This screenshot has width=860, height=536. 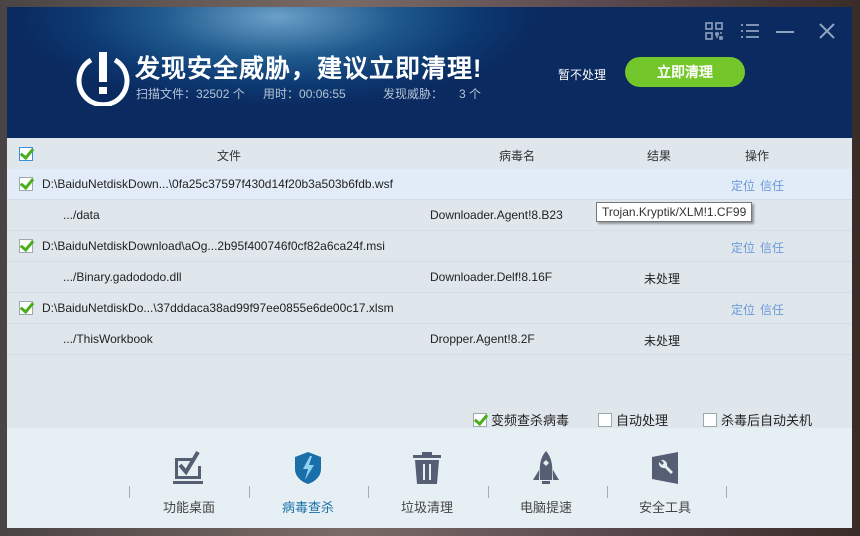 What do you see at coordinates (685, 72) in the screenshot?
I see `clean-now-button: 立即清理` at bounding box center [685, 72].